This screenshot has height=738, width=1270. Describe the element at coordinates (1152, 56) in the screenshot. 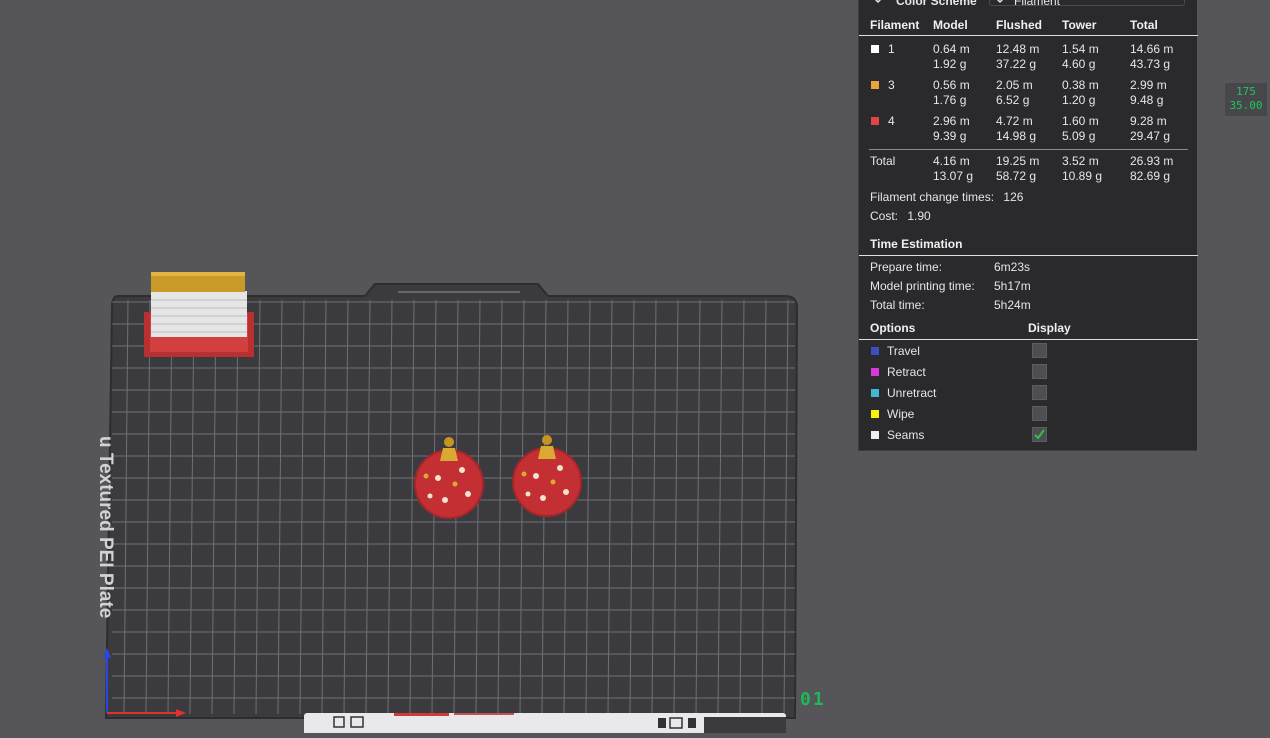

I see `total-usage: 14.66 m 43.73 g` at that location.